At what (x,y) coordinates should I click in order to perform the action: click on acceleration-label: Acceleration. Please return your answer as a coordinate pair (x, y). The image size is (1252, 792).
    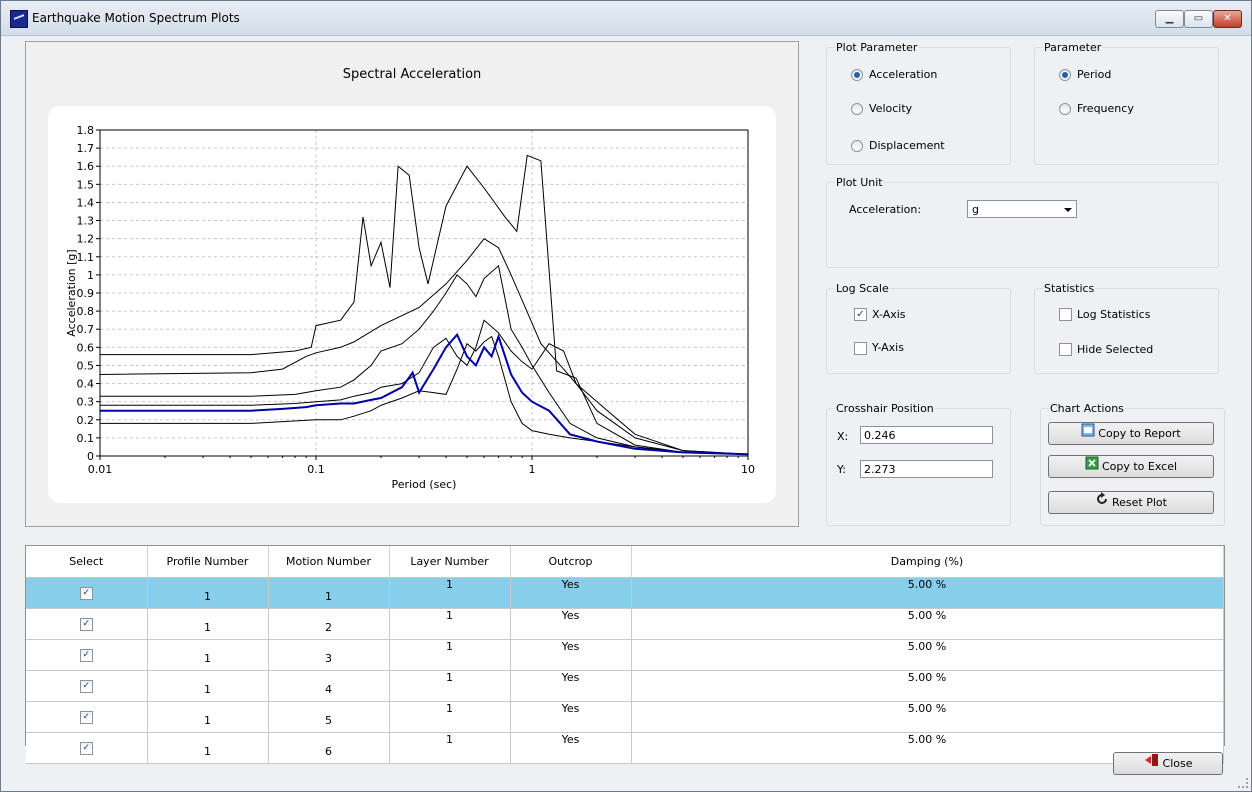
    Looking at the image, I should click on (903, 74).